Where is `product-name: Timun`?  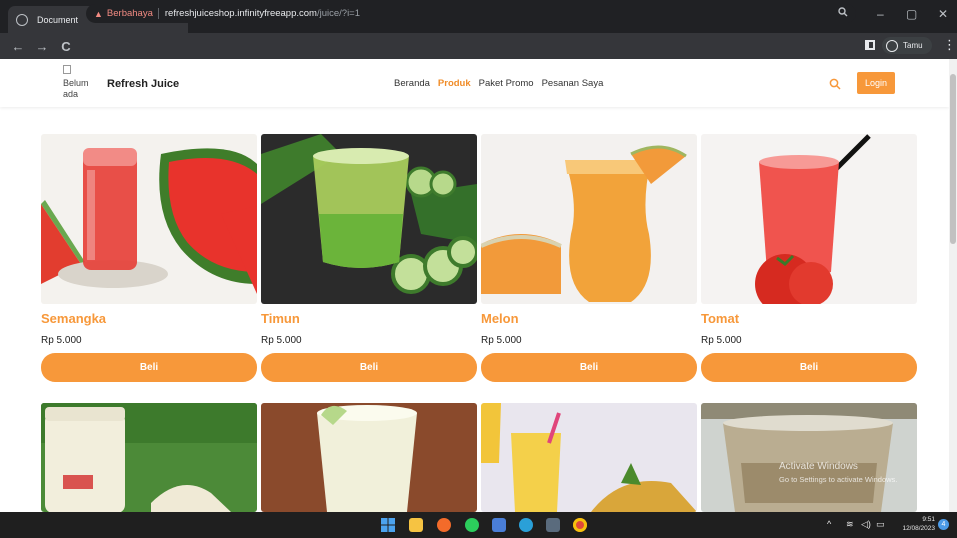
product-name: Timun is located at coordinates (280, 318).